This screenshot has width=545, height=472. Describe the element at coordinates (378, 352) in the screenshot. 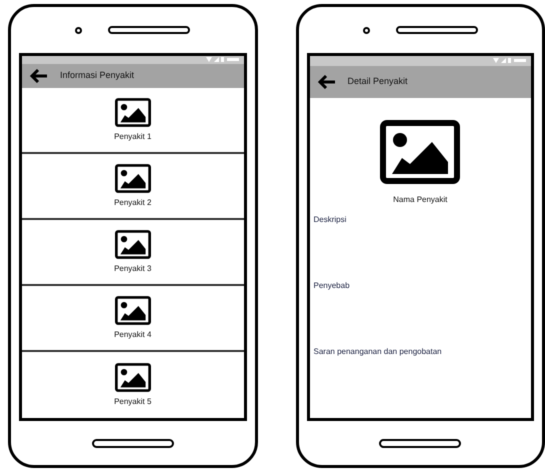

I see `section-label: Saran penanganan dan pengobatan` at that location.